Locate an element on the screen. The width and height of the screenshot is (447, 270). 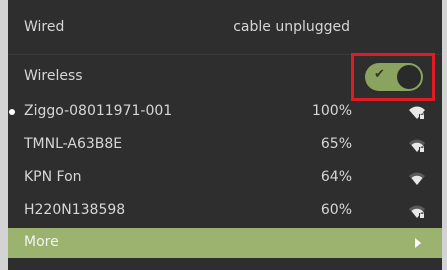
network-item: Ziggo-08011971-001 100% is located at coordinates (225, 112).